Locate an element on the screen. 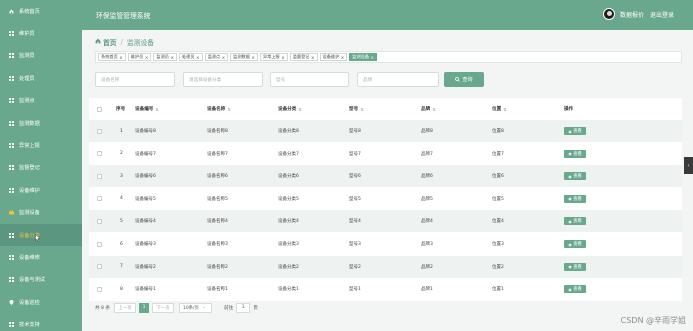 Image resolution: width=693 pixels, height=331 pixels. column-header: 设备名称 ⇅ is located at coordinates (219, 109).